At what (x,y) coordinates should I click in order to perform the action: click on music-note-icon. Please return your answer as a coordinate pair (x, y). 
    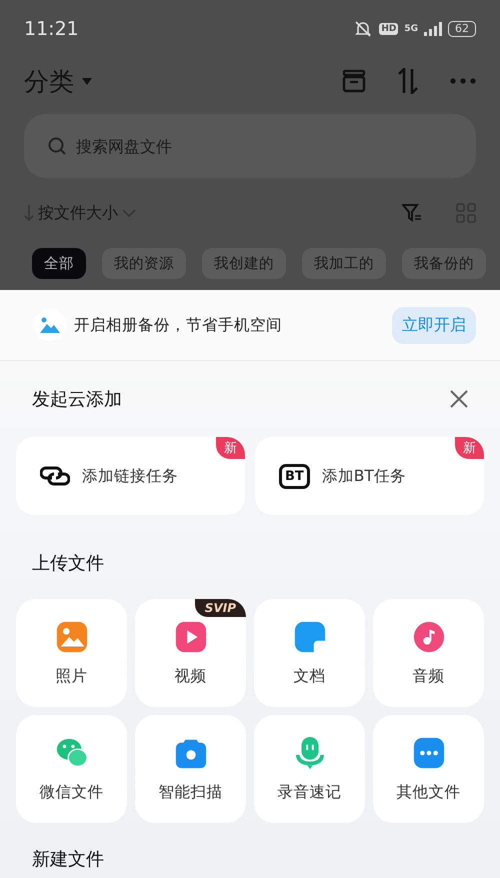
    Looking at the image, I should click on (429, 637).